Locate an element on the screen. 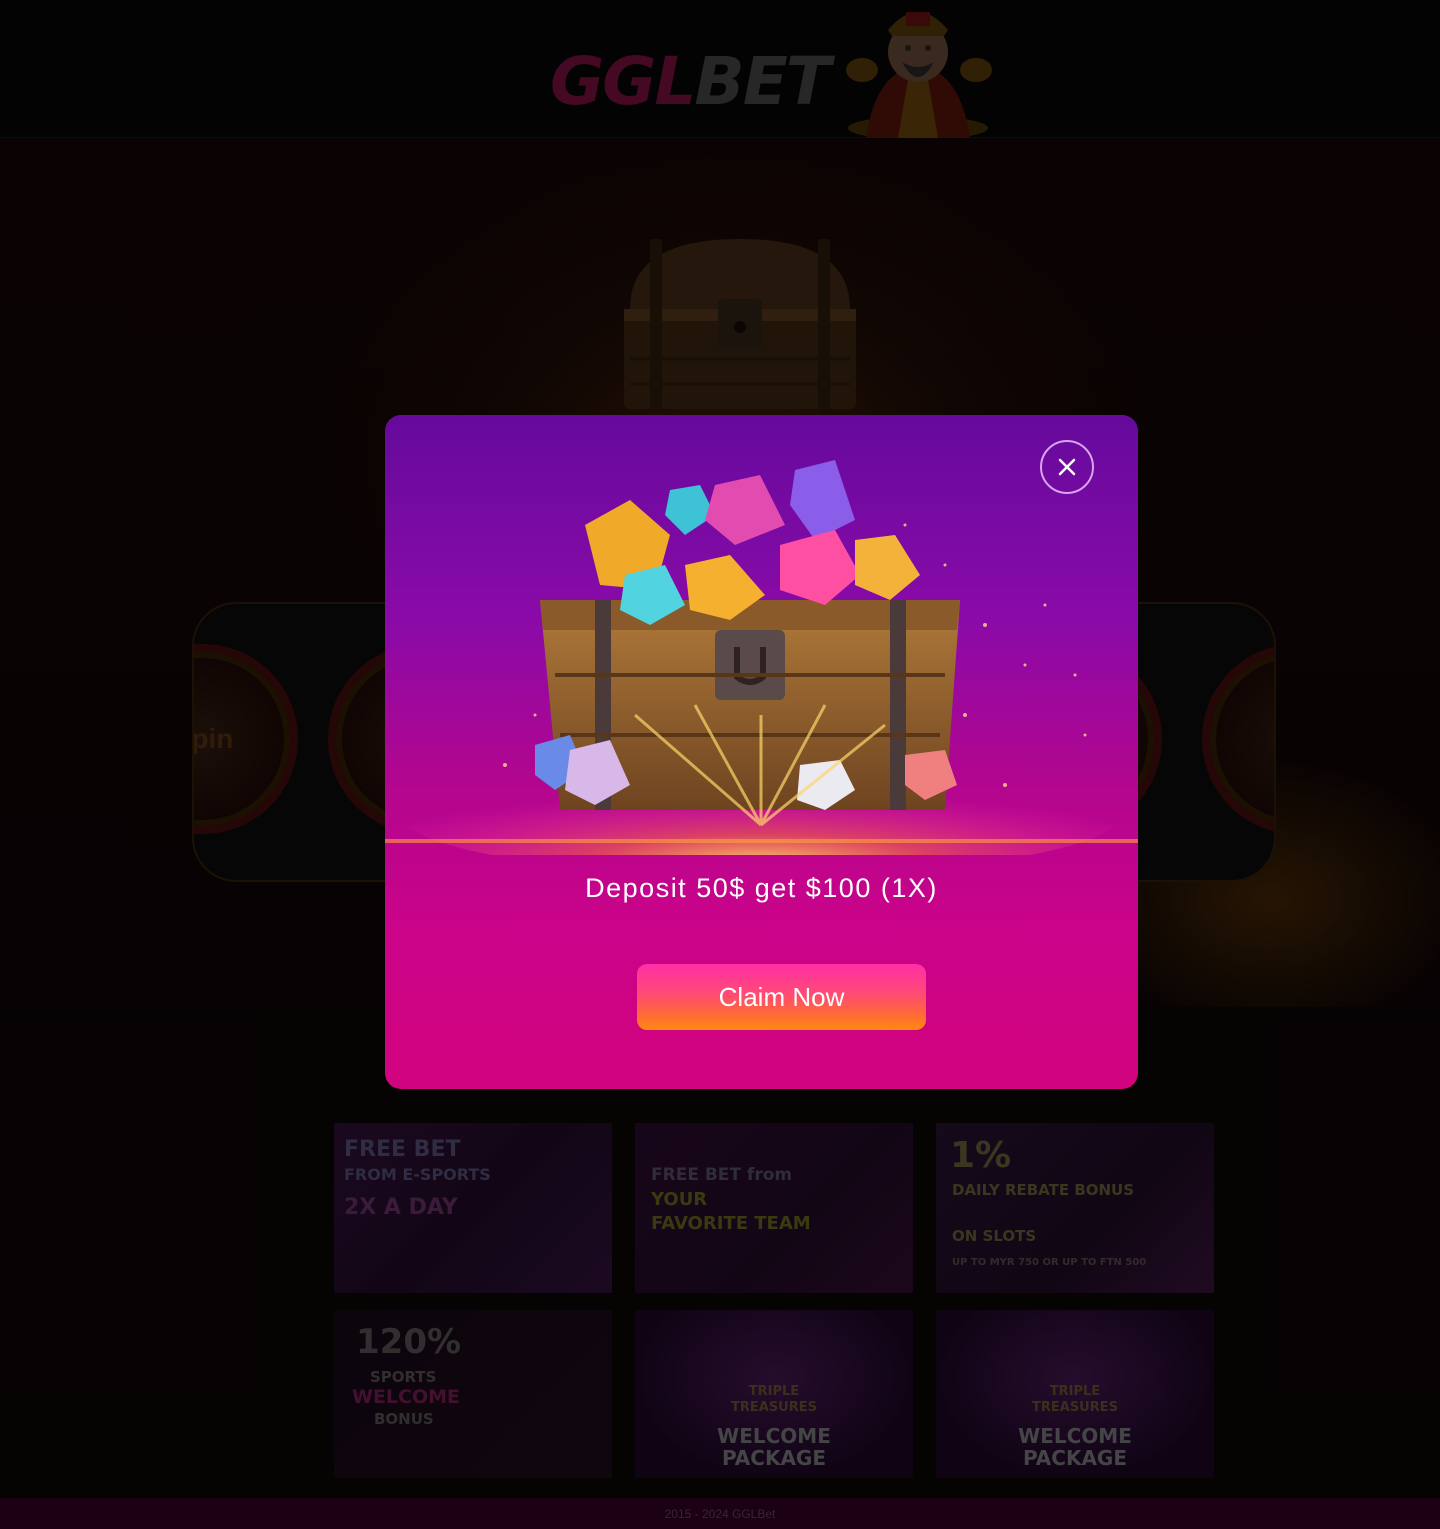 This screenshot has height=1529, width=1440. close-icon is located at coordinates (1067, 467).